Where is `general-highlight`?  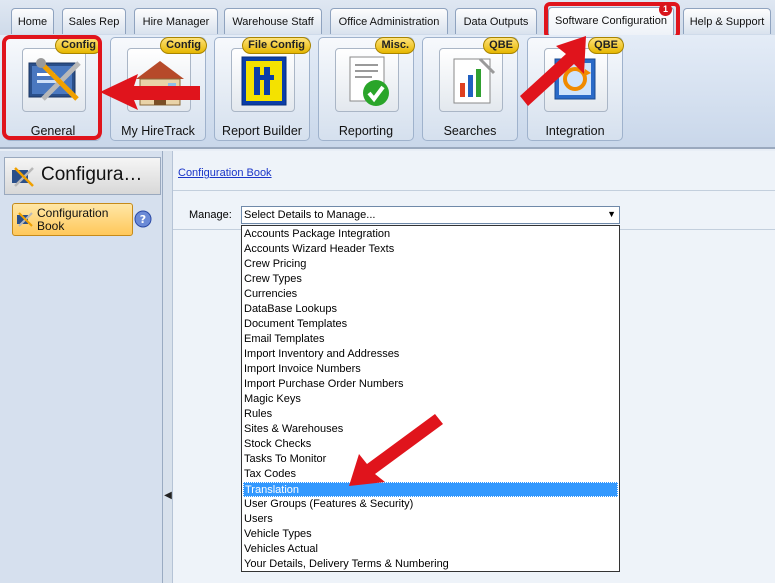
general-highlight is located at coordinates (52, 87).